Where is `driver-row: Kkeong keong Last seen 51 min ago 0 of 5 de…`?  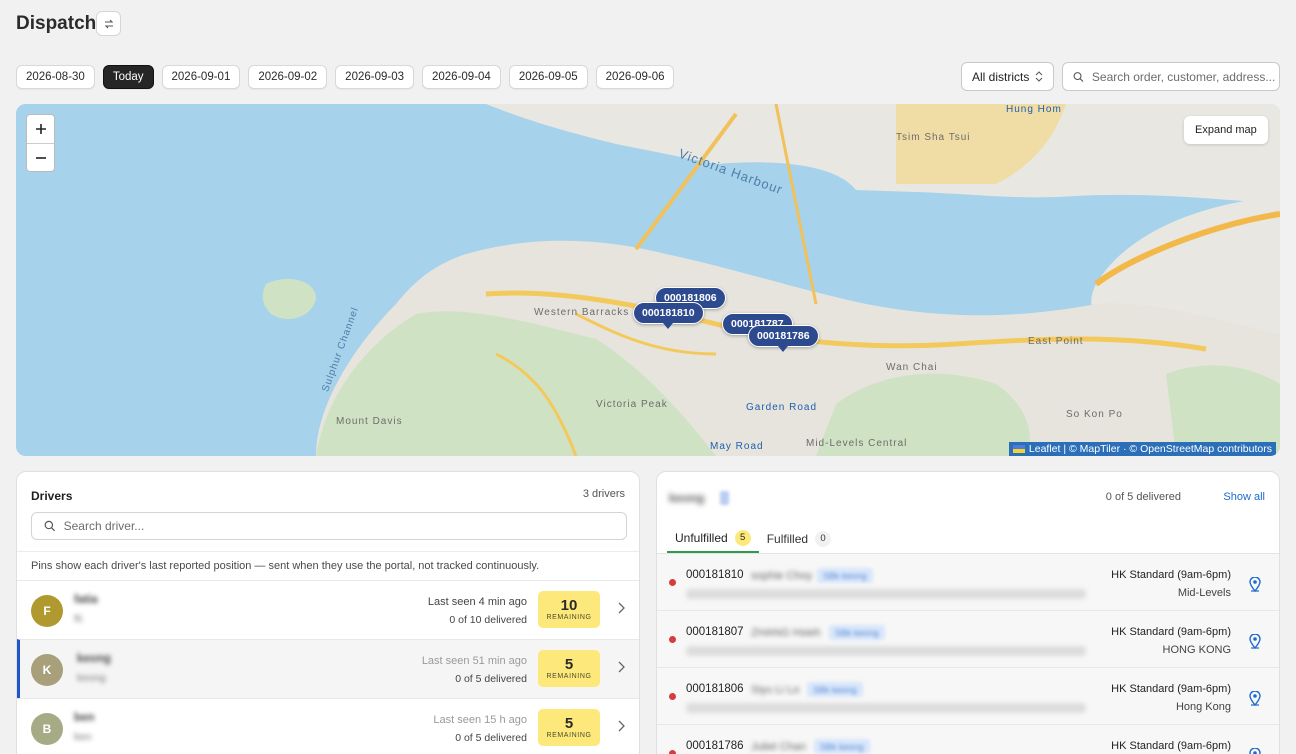 driver-row: Kkeong keong Last seen 51 min ago 0 of 5 de… is located at coordinates (328, 668).